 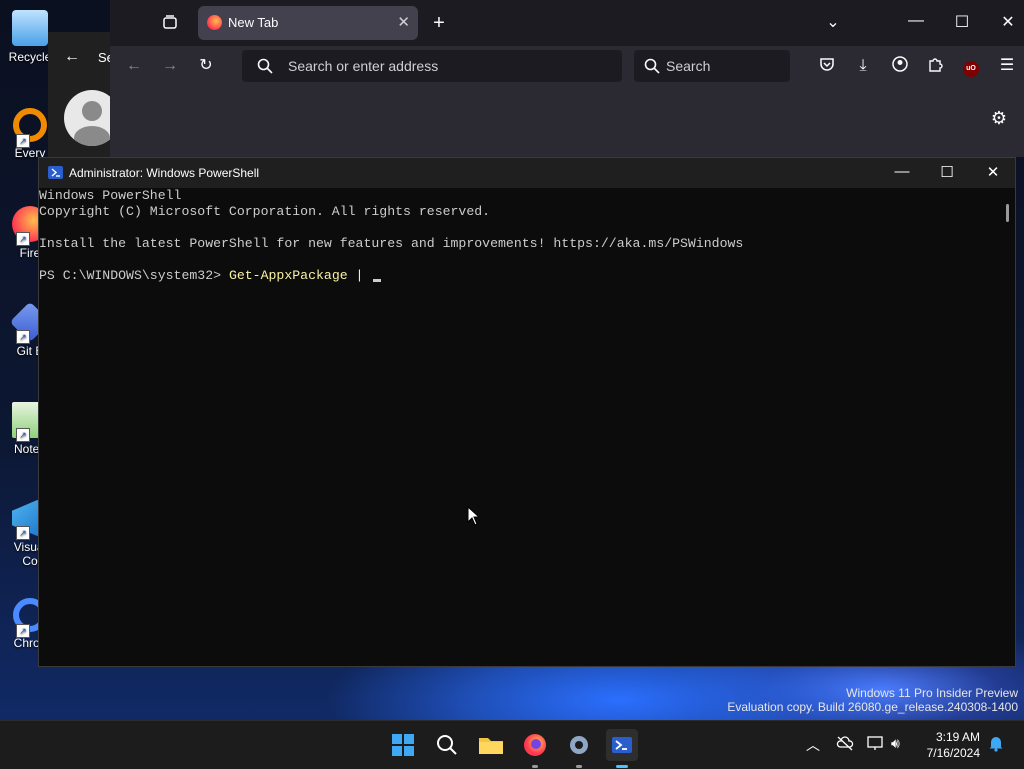 What do you see at coordinates (827, 67) in the screenshot?
I see `pocket-icon` at bounding box center [827, 67].